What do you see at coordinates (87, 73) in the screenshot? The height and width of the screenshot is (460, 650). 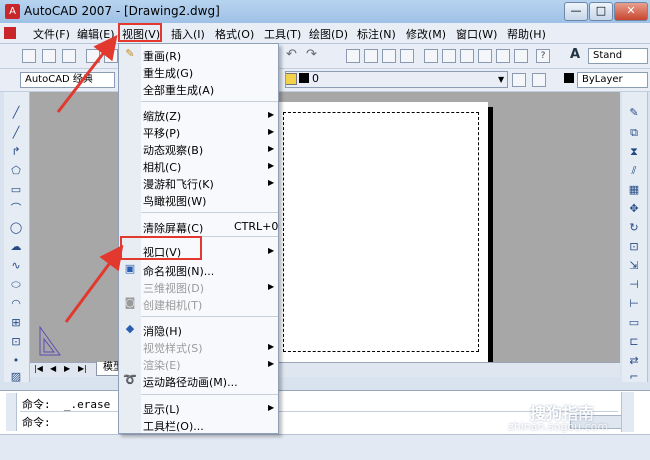 I see `arrow-to-view-menu` at bounding box center [87, 73].